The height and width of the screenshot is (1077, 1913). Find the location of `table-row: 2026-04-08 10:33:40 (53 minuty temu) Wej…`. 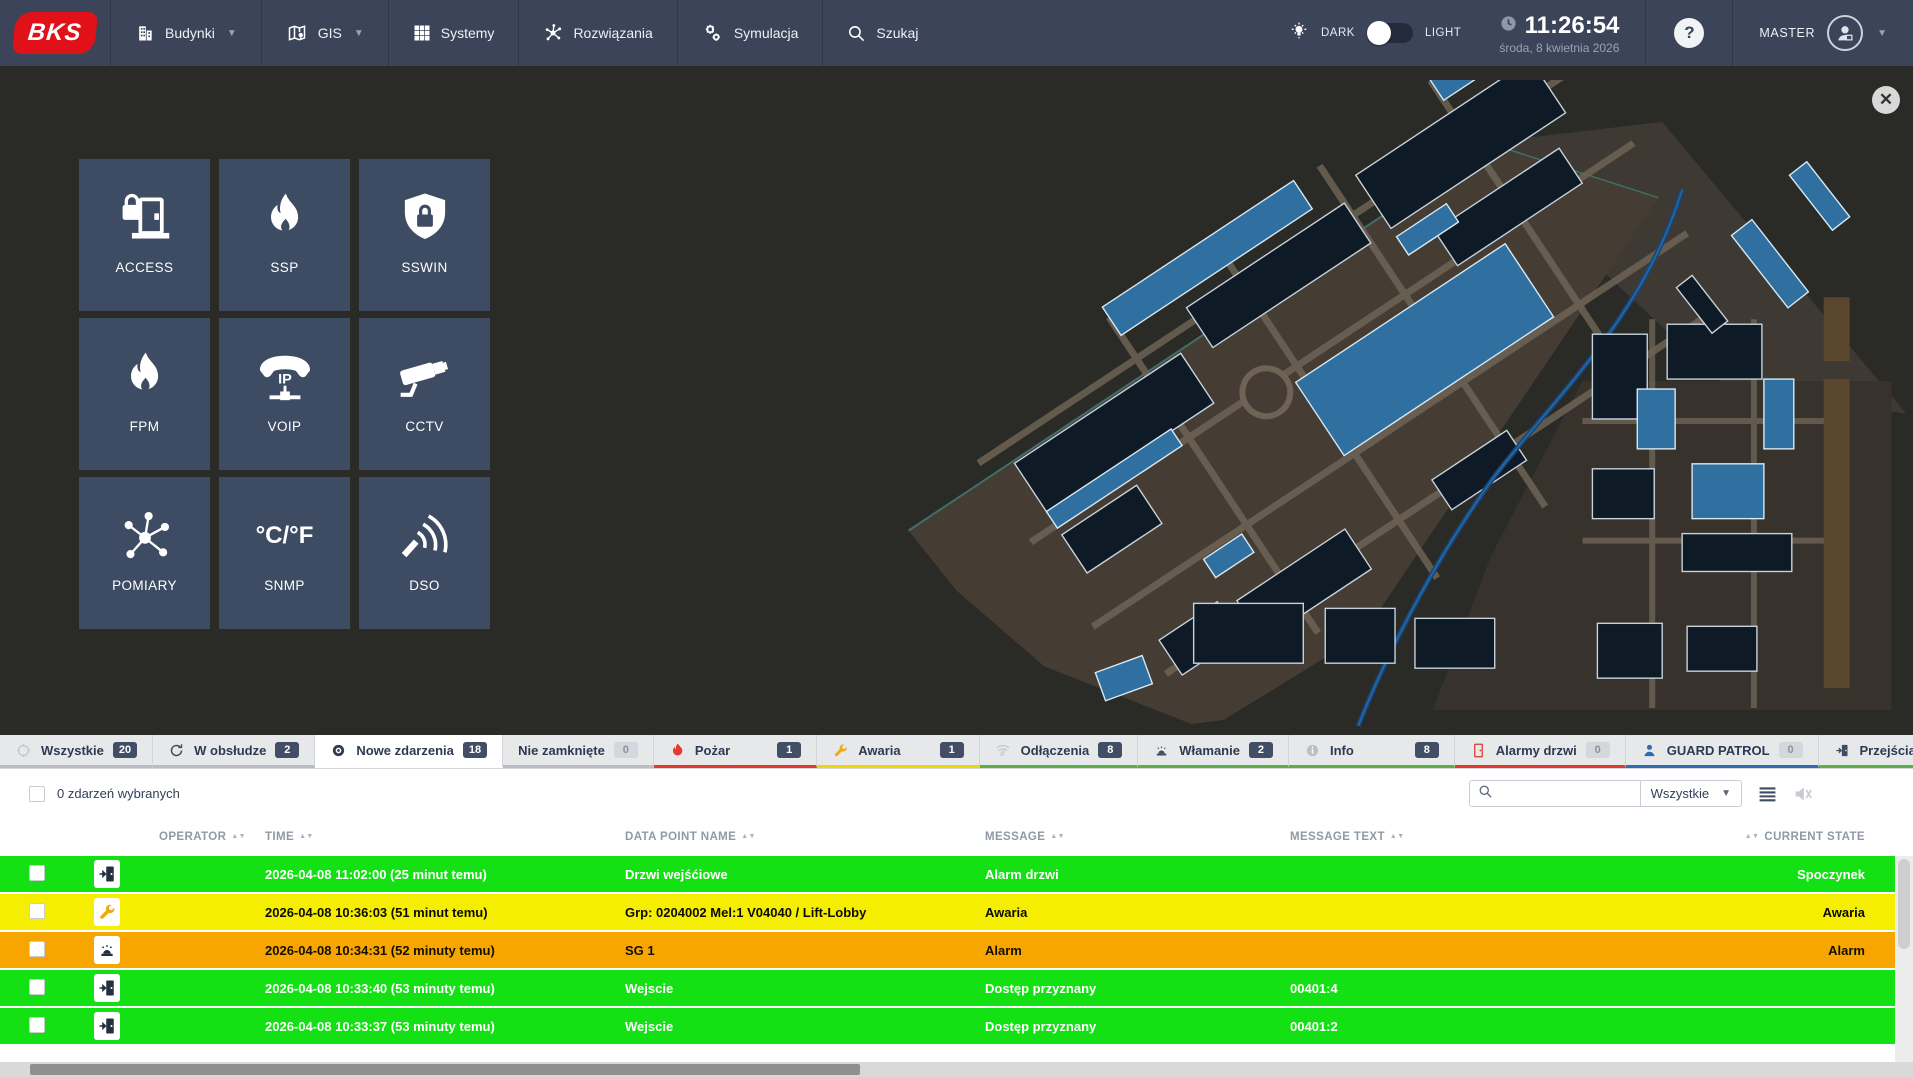

table-row: 2026-04-08 10:33:40 (53 minuty temu) Wej… is located at coordinates (947, 988).